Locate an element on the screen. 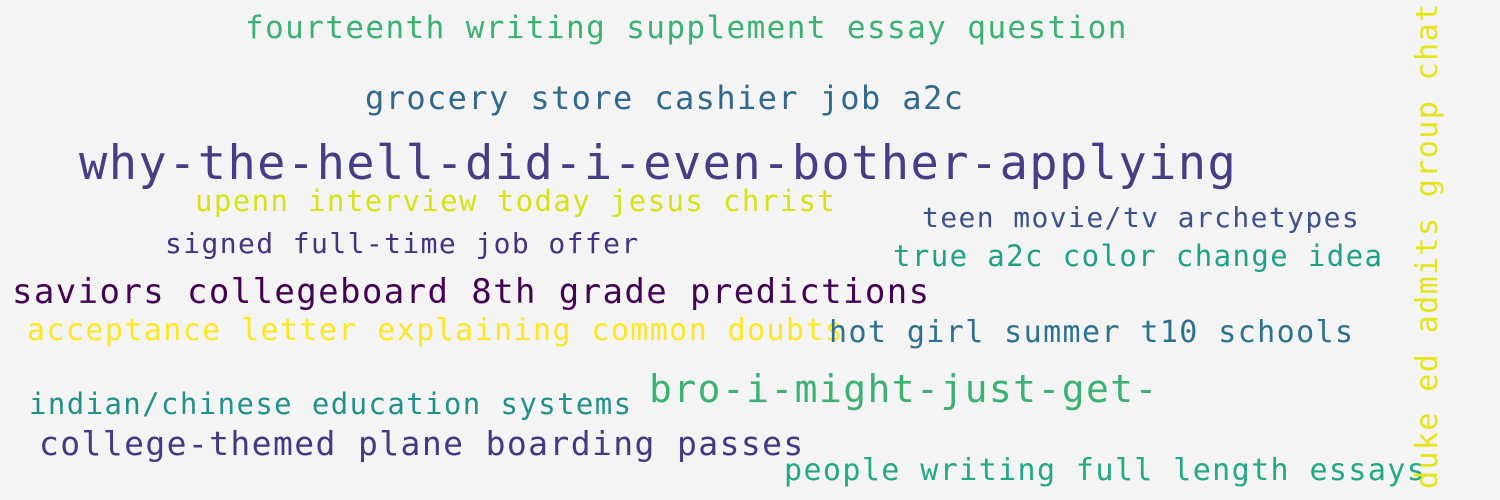 The image size is (1500, 500). word-signed-job-offer: signed full-time job offer is located at coordinates (402, 243).